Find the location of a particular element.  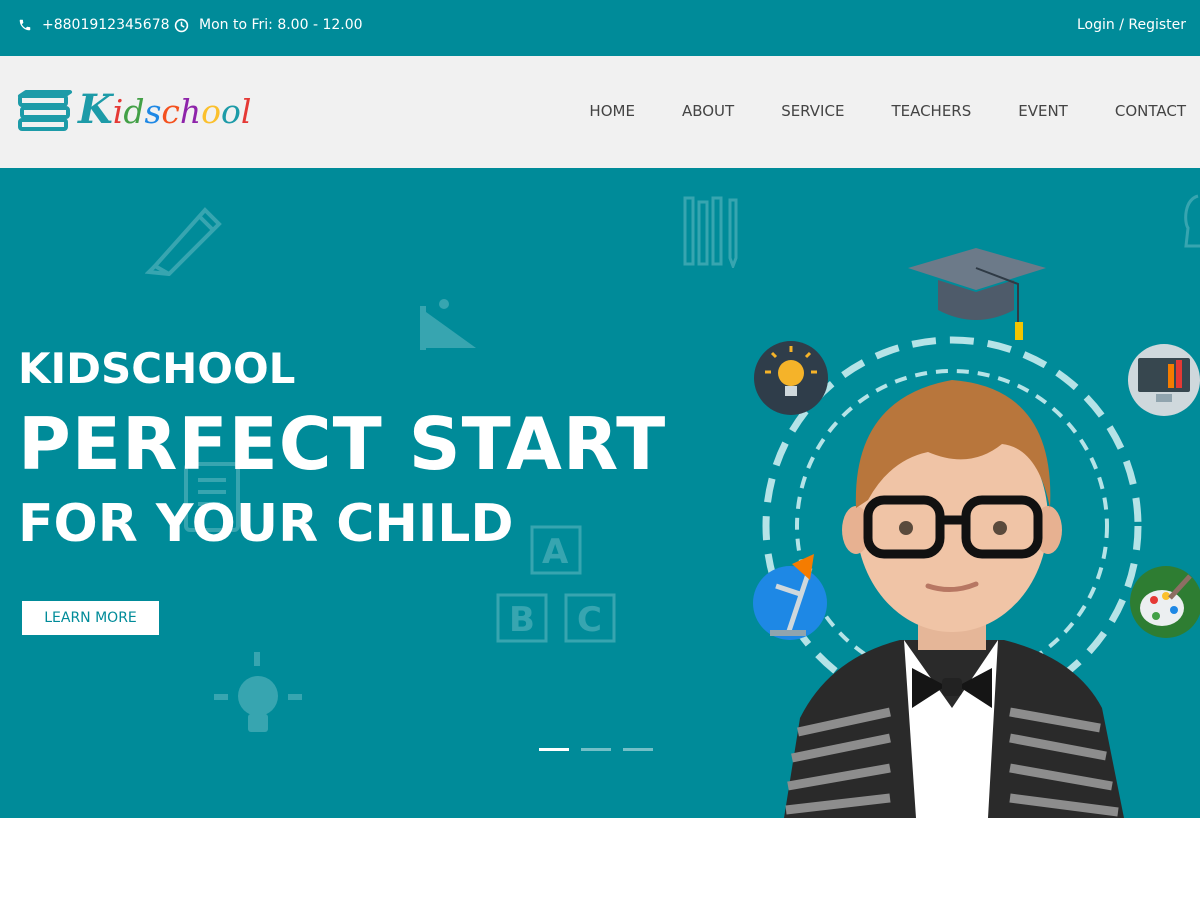

pencil-icon is located at coordinates (183, 241).